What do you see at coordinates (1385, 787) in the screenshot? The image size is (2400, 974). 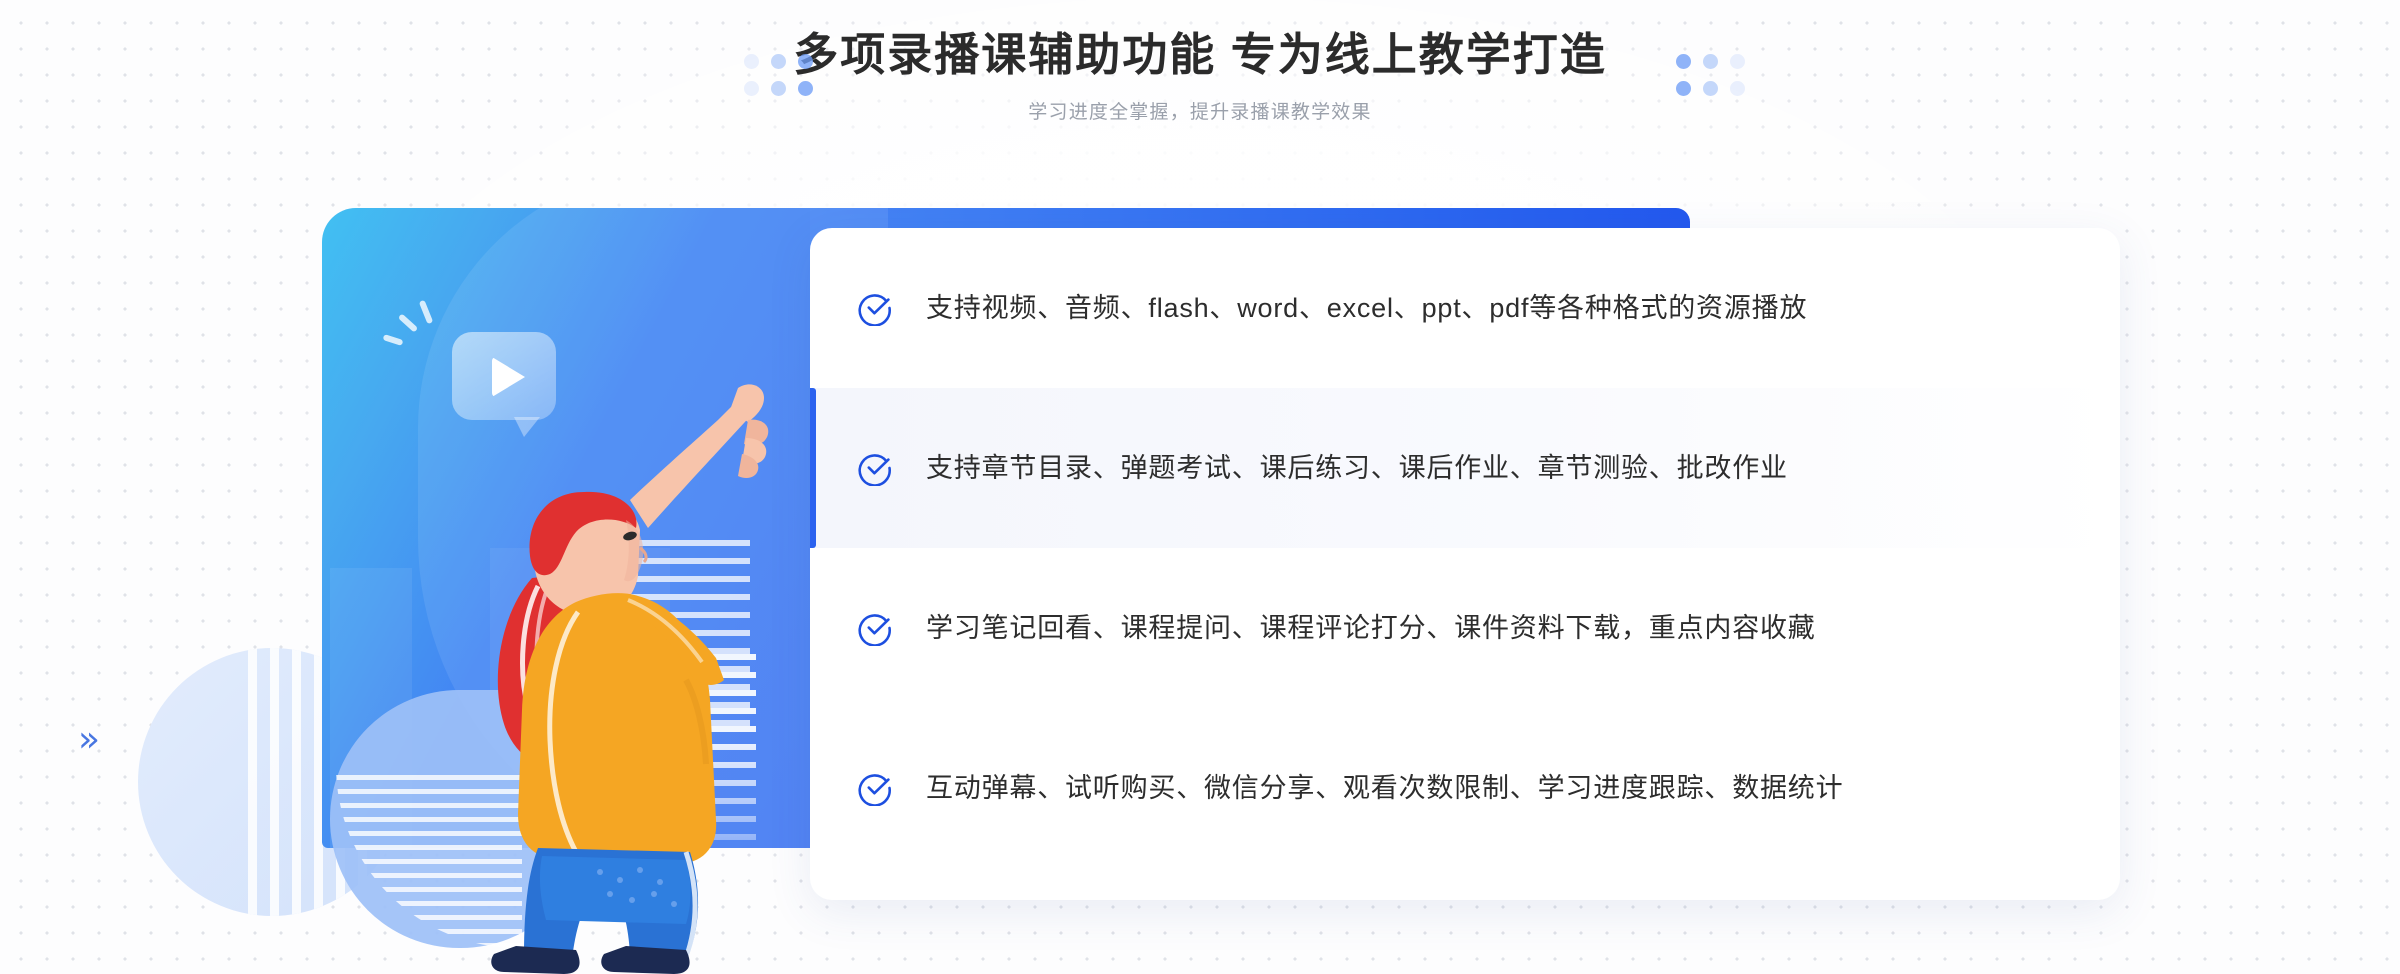 I see `feature-text: 互动弹幕、试听购买、微信分享、观看次数限制、学习进度跟踪、数据统计` at bounding box center [1385, 787].